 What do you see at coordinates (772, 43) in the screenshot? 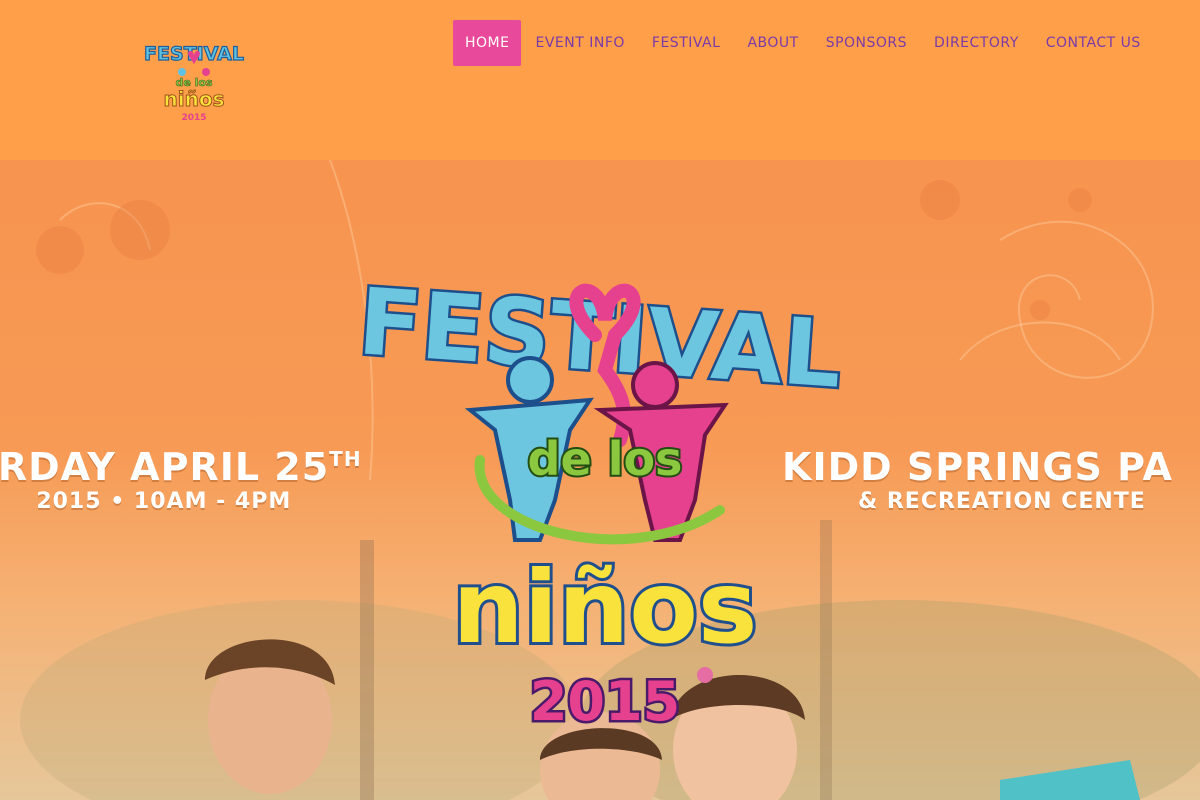
I see `nav-about: ABOUT` at bounding box center [772, 43].